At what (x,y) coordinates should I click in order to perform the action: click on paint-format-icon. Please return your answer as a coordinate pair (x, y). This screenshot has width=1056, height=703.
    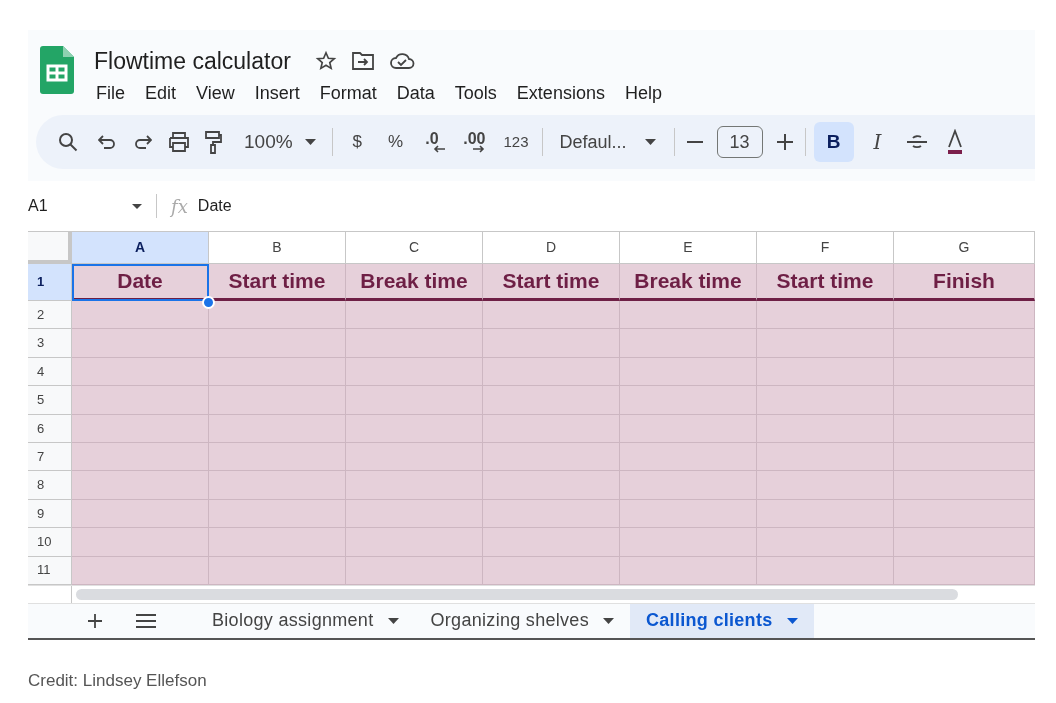
    Looking at the image, I should click on (213, 142).